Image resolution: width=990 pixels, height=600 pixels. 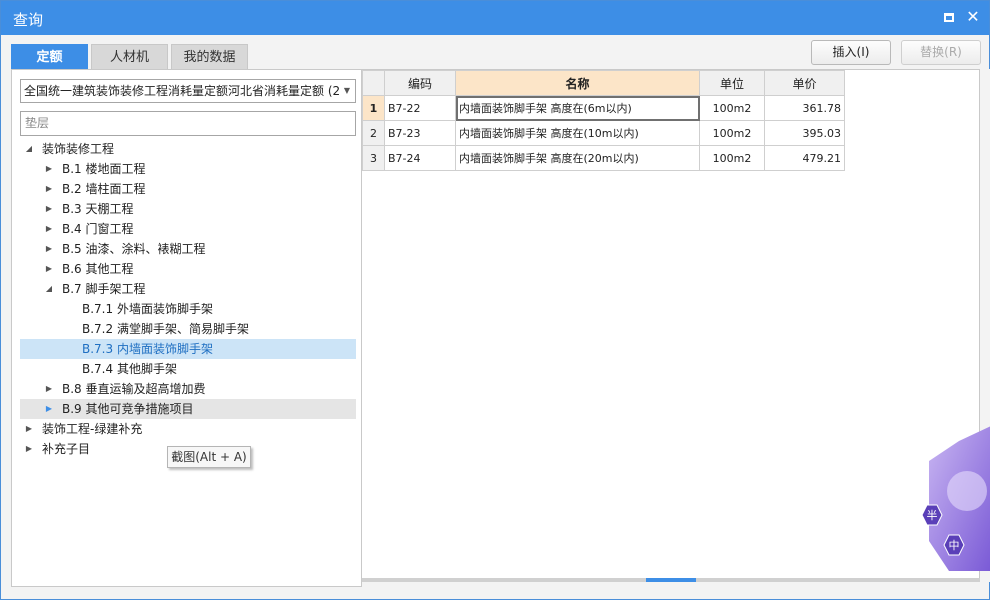 I want to click on tree-item: ▶ 装饰工程-绿建补充, so click(x=188, y=429).